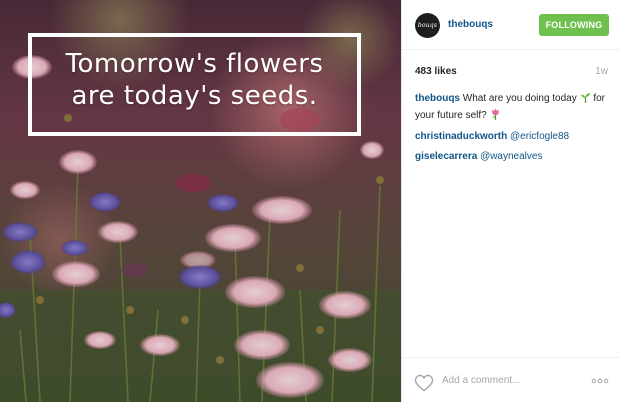 The image size is (620, 402). I want to click on heart-icon, so click(424, 383).